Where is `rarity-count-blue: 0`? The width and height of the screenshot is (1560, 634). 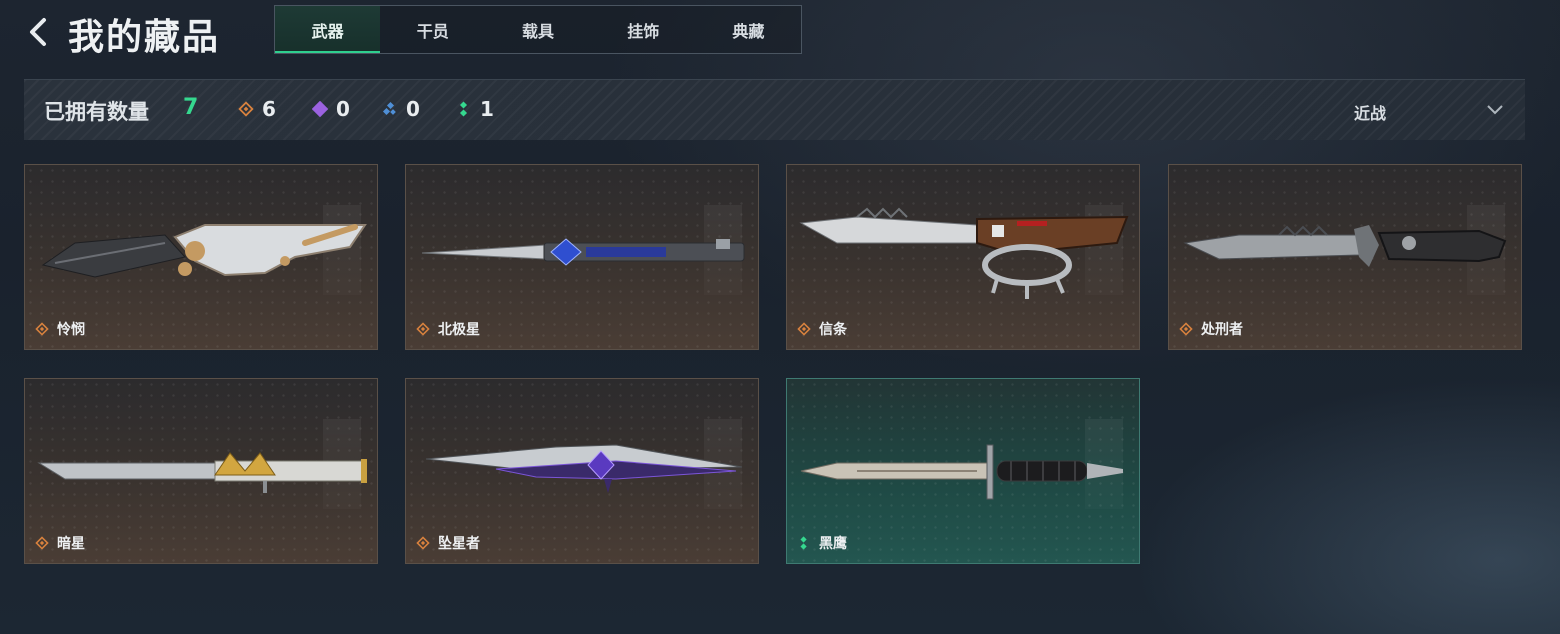 rarity-count-blue: 0 is located at coordinates (401, 109).